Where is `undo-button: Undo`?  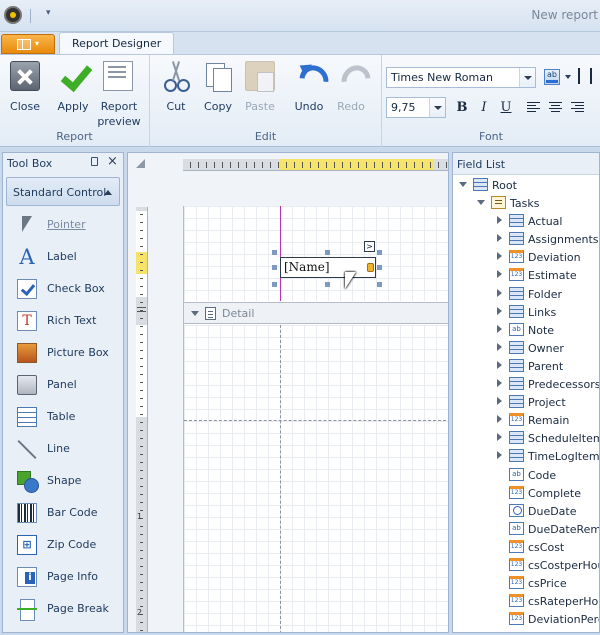
undo-button: Undo is located at coordinates (309, 92).